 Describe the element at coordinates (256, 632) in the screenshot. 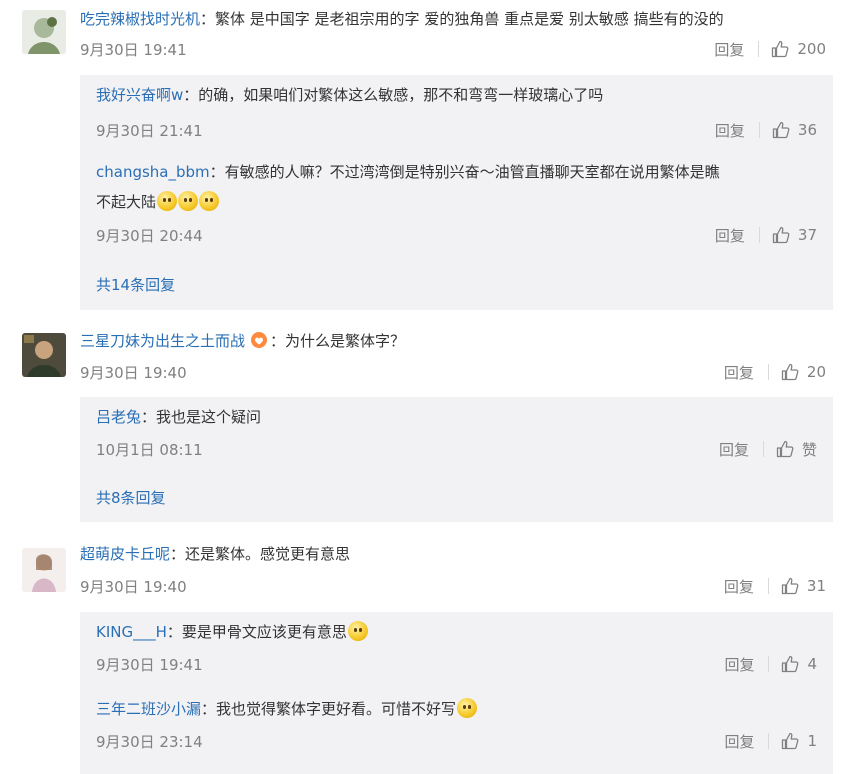

I see `reply-text: ：要是甲骨文应该更有意思` at that location.